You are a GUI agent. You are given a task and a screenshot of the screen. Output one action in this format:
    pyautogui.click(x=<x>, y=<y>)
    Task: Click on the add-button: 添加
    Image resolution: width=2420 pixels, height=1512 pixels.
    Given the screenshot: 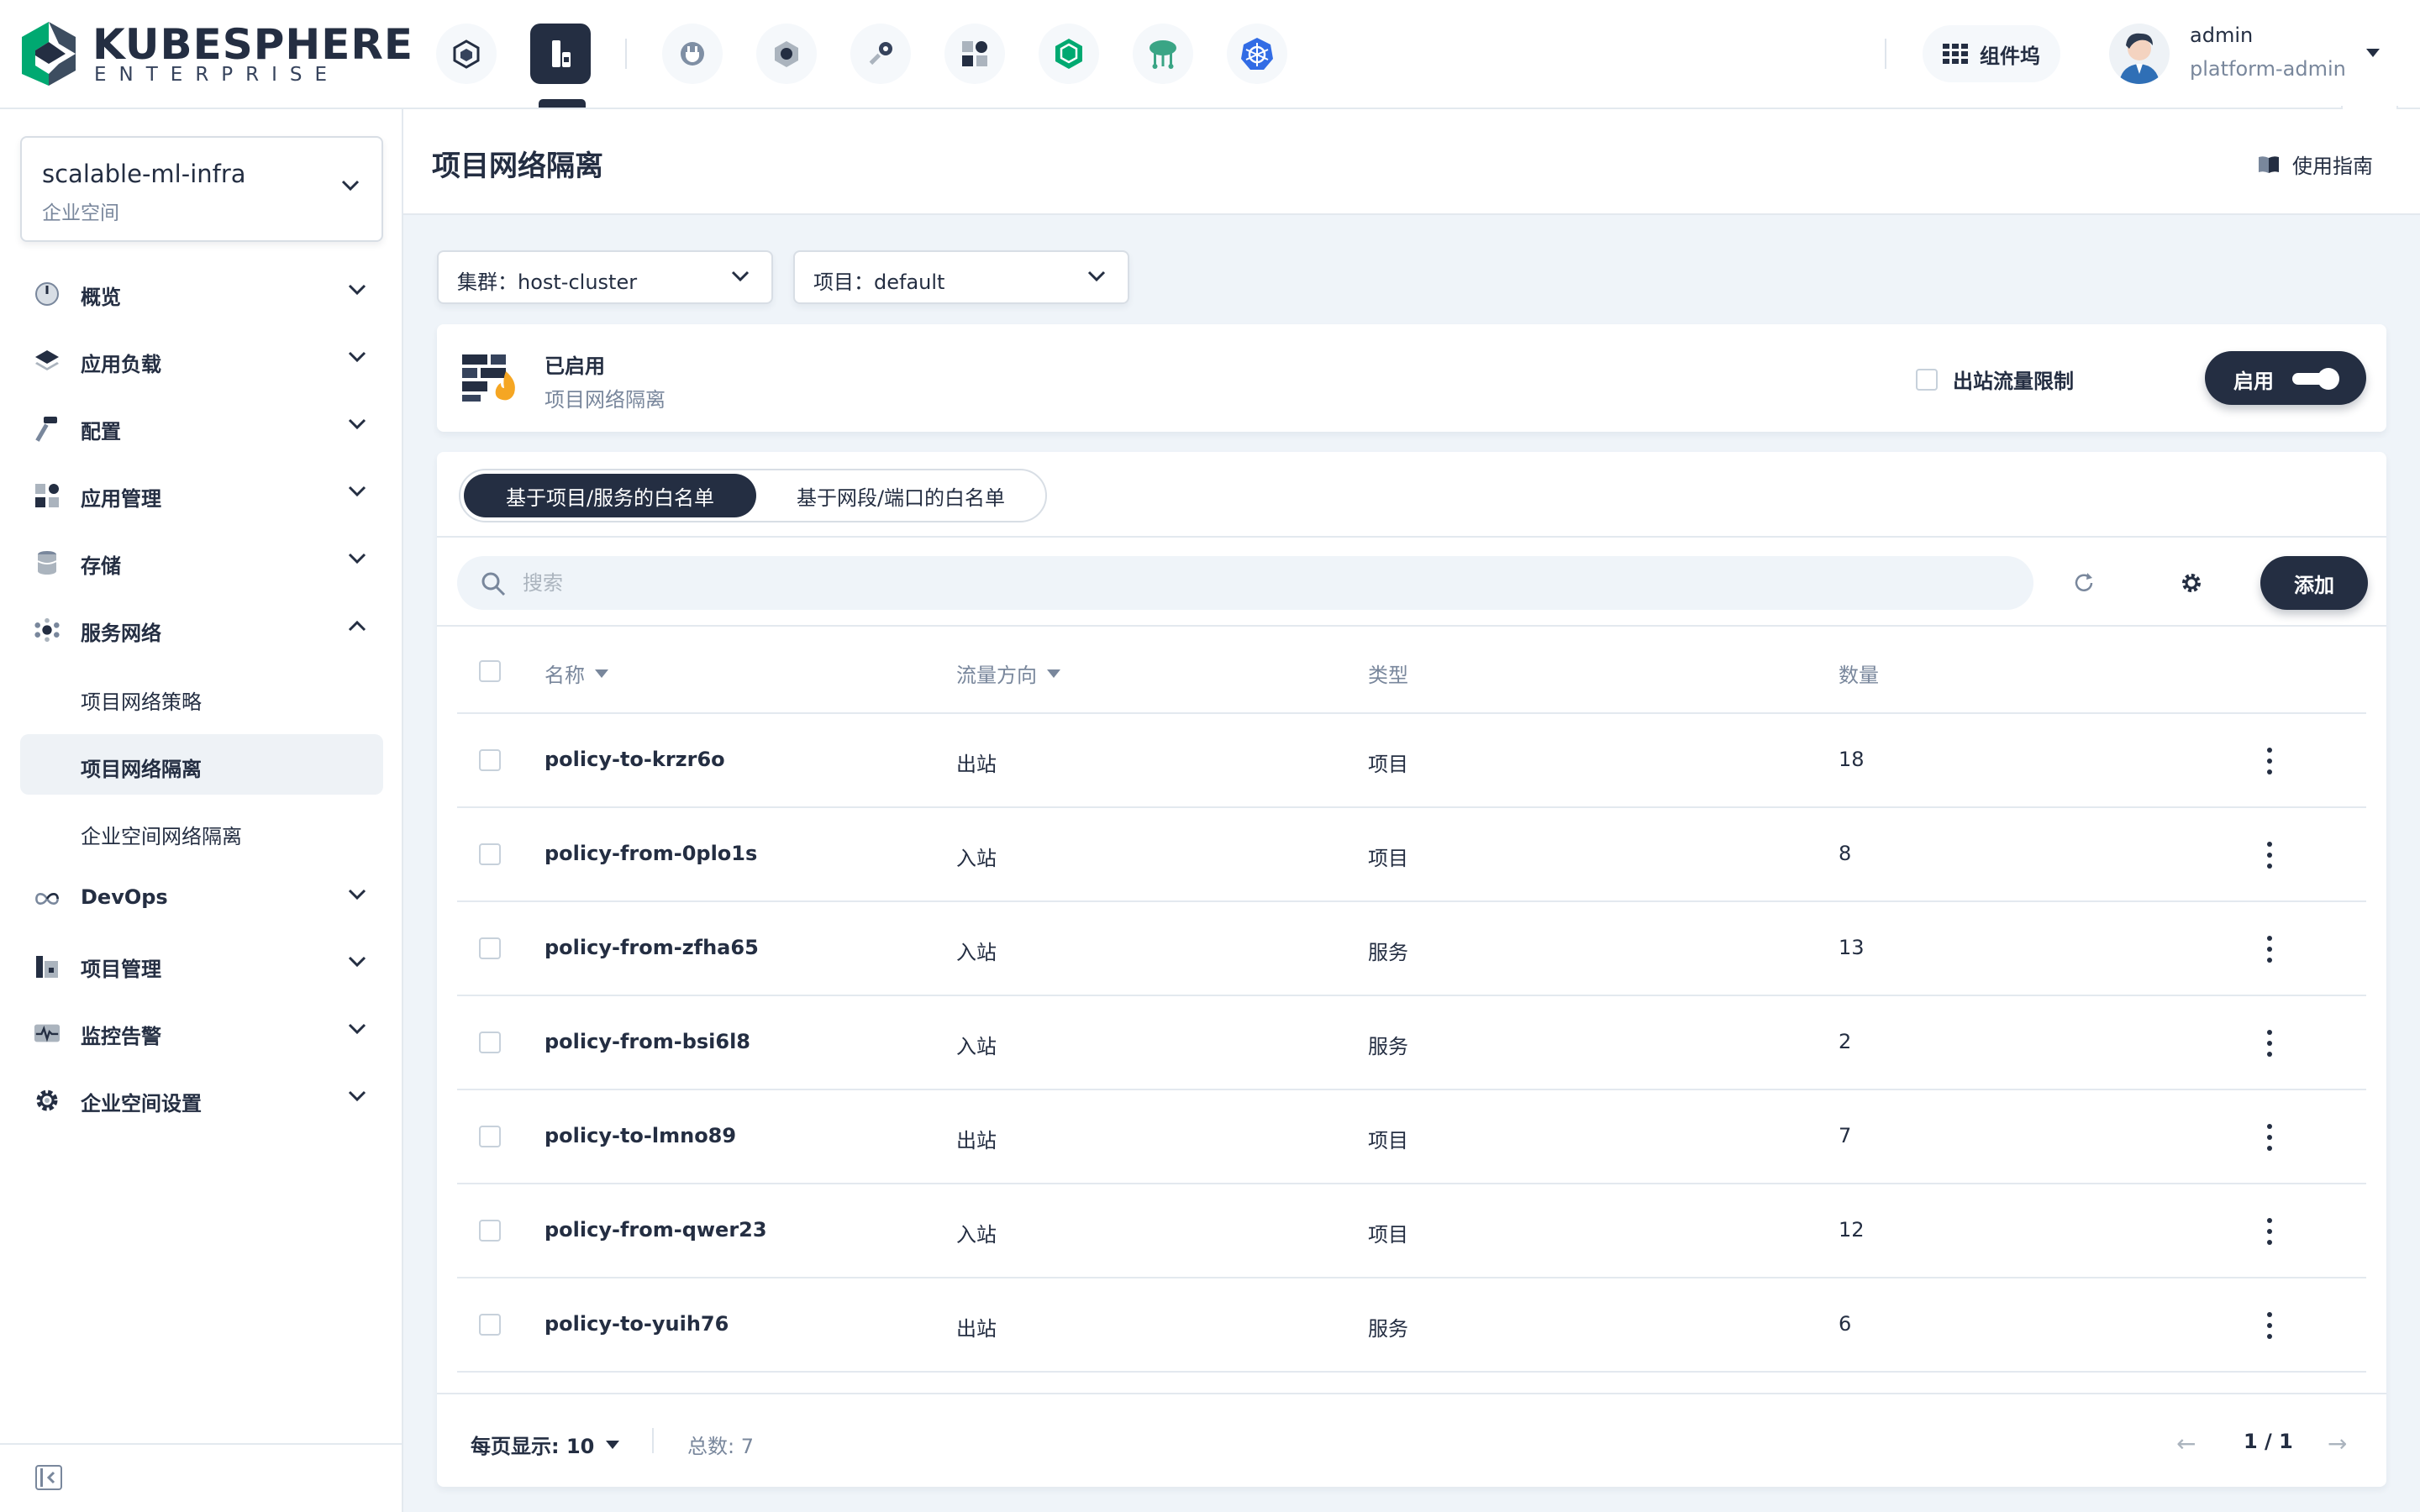 What is the action you would take?
    pyautogui.click(x=2314, y=583)
    